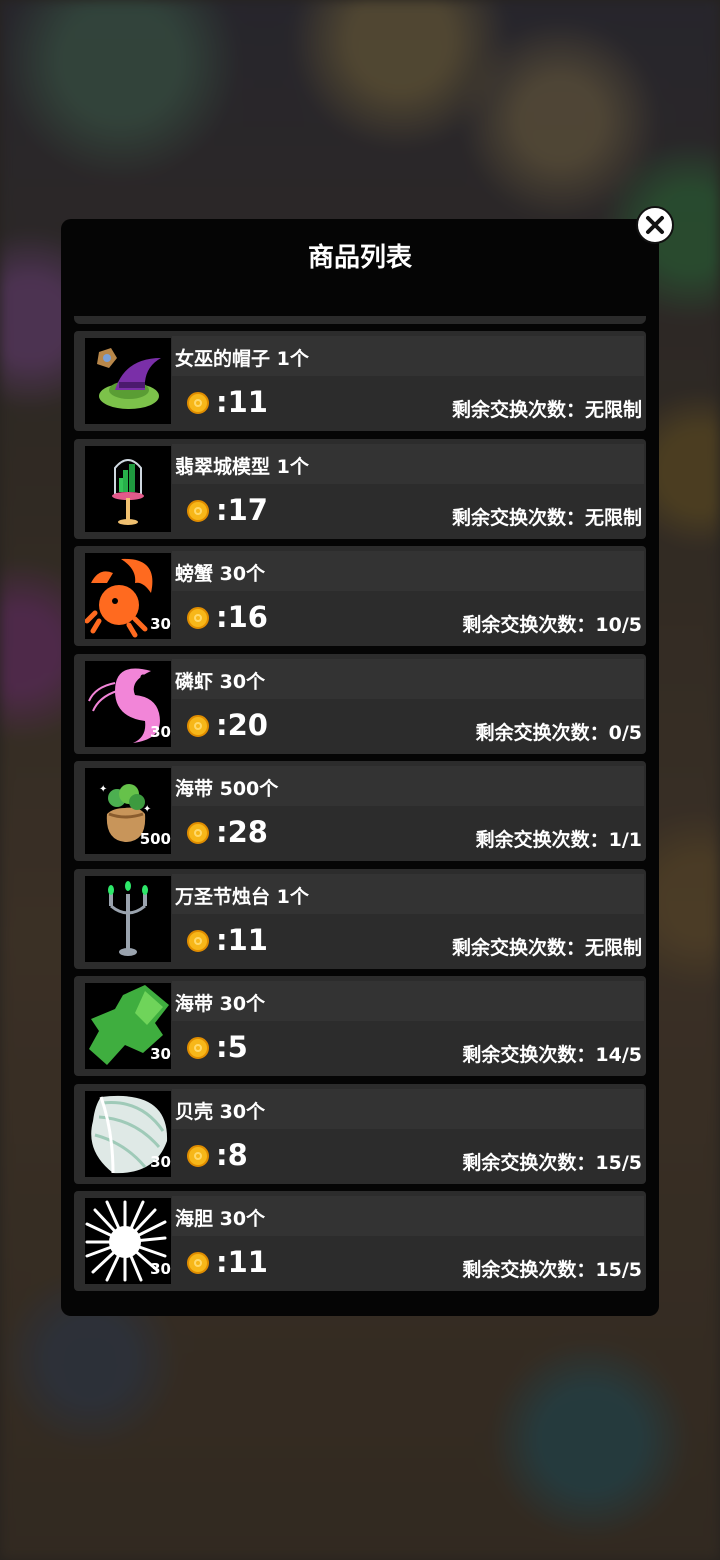 This screenshot has height=1560, width=720. What do you see at coordinates (220, 1219) in the screenshot?
I see `item-name: 海胆 30个` at bounding box center [220, 1219].